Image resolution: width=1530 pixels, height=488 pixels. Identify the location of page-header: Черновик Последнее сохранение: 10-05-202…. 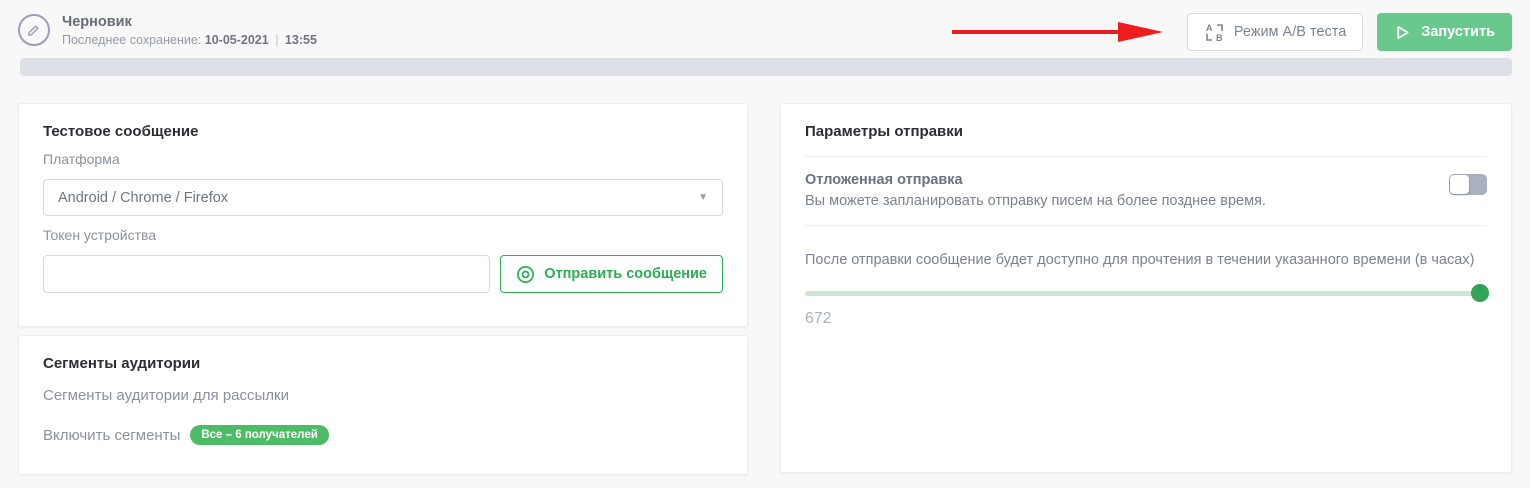
(765, 28).